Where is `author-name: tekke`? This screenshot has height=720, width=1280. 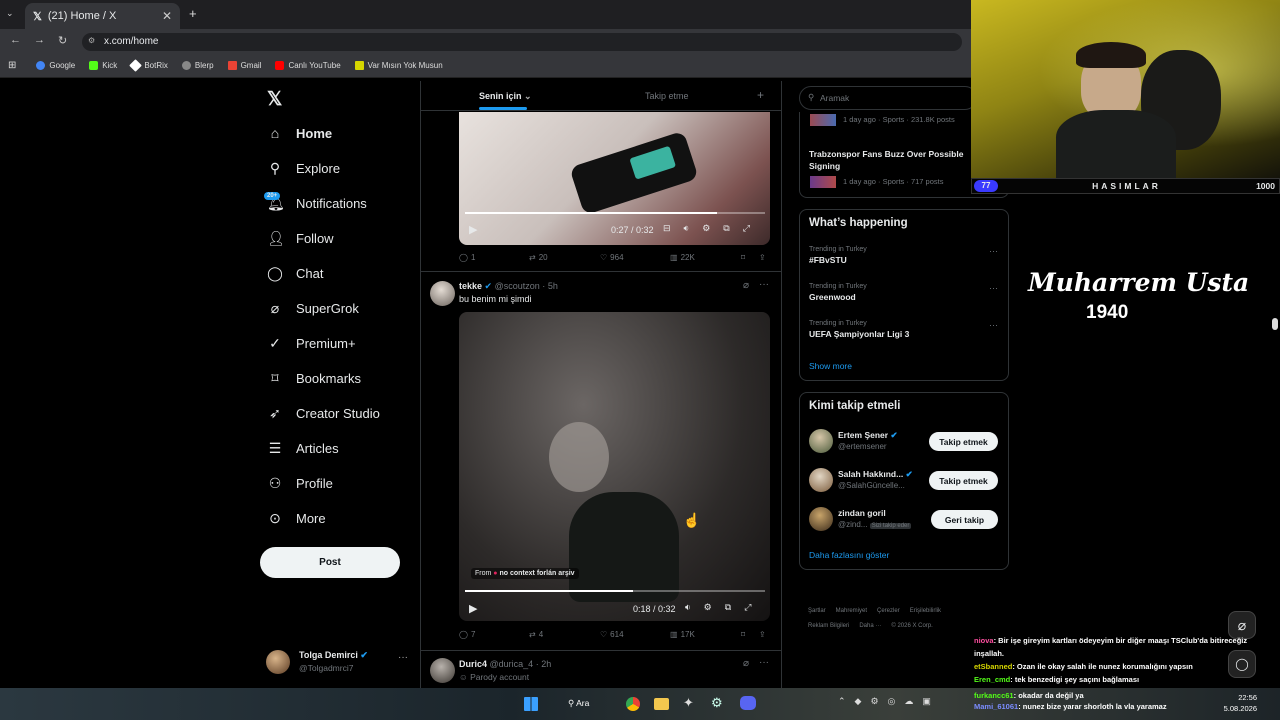
author-name: tekke is located at coordinates (470, 286).